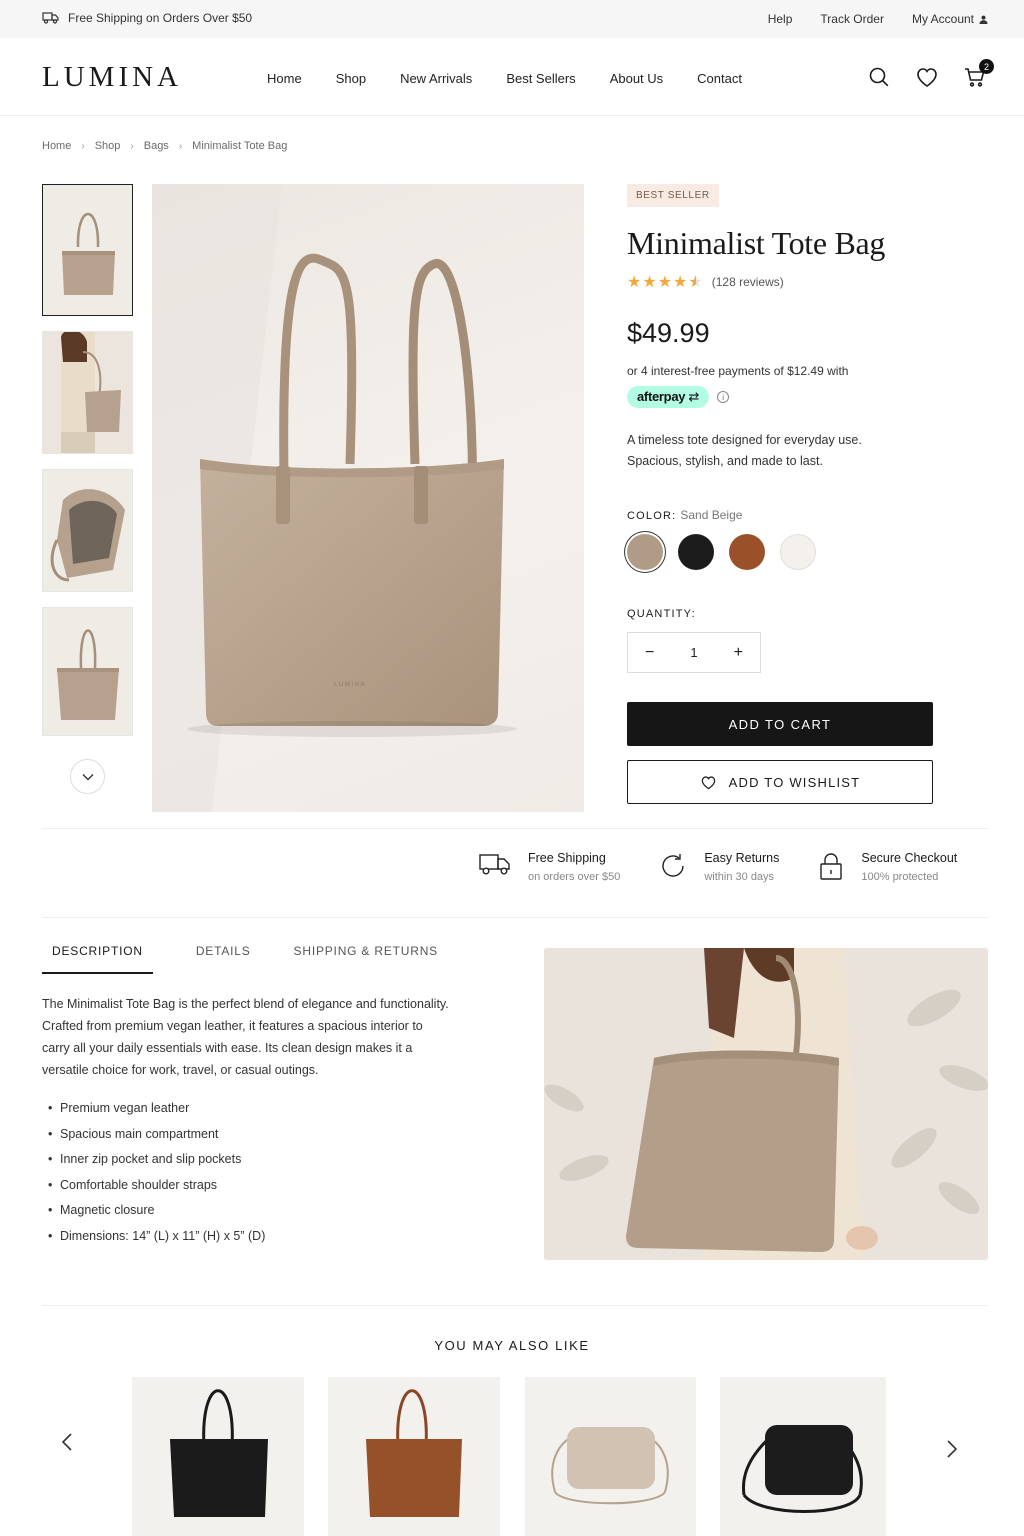 This screenshot has height=1536, width=1024. Describe the element at coordinates (540, 78) in the screenshot. I see `nav-best-sellers: Best Sellers` at that location.